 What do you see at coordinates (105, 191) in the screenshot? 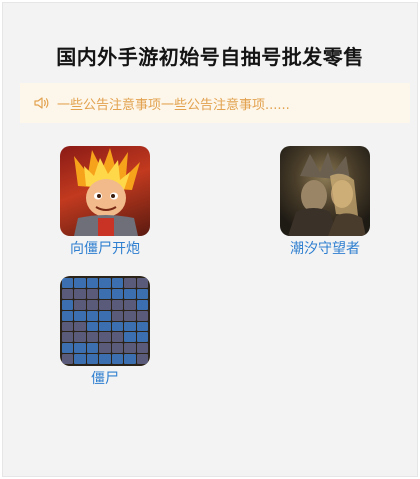
I see `cartoon-hero-game-icon` at bounding box center [105, 191].